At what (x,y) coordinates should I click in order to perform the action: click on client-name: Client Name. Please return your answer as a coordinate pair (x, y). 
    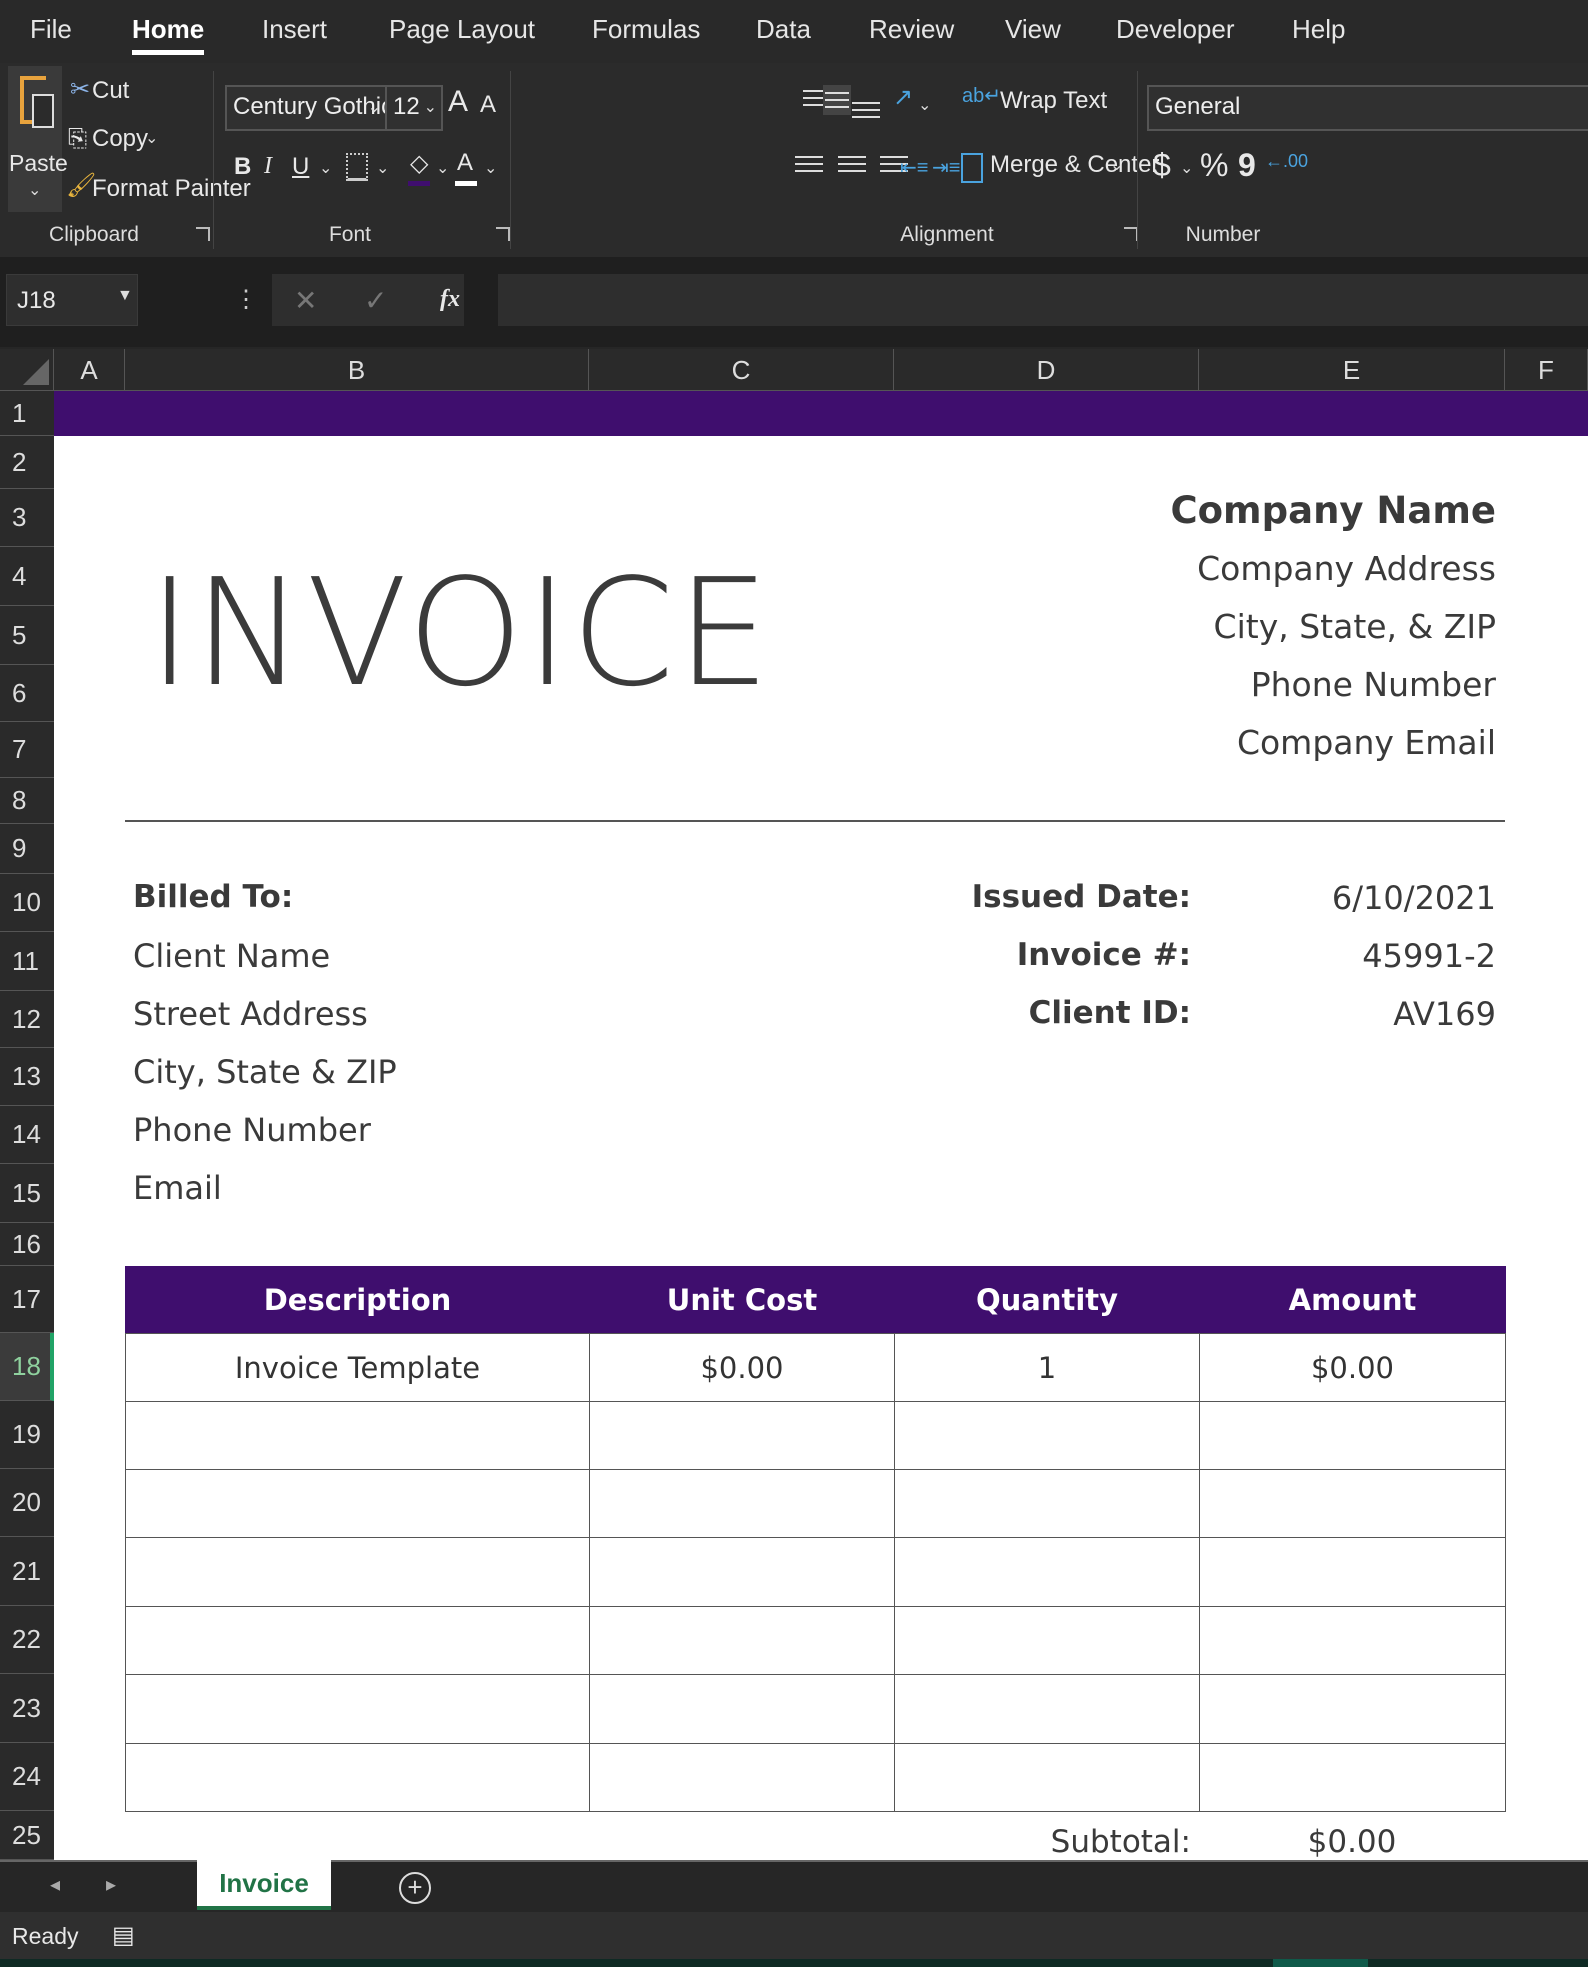
    Looking at the image, I should click on (231, 956).